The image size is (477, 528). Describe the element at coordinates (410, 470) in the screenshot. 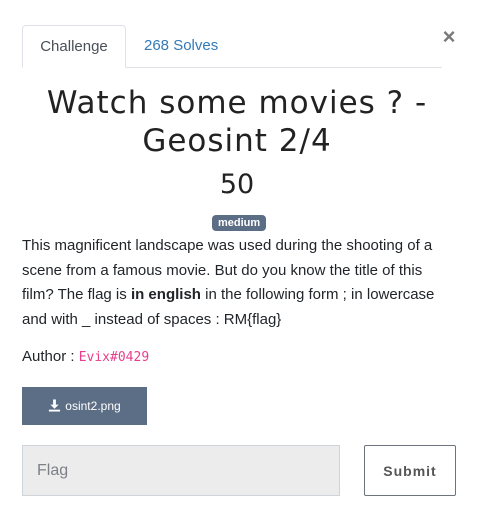

I see `submit-button: Submit` at that location.